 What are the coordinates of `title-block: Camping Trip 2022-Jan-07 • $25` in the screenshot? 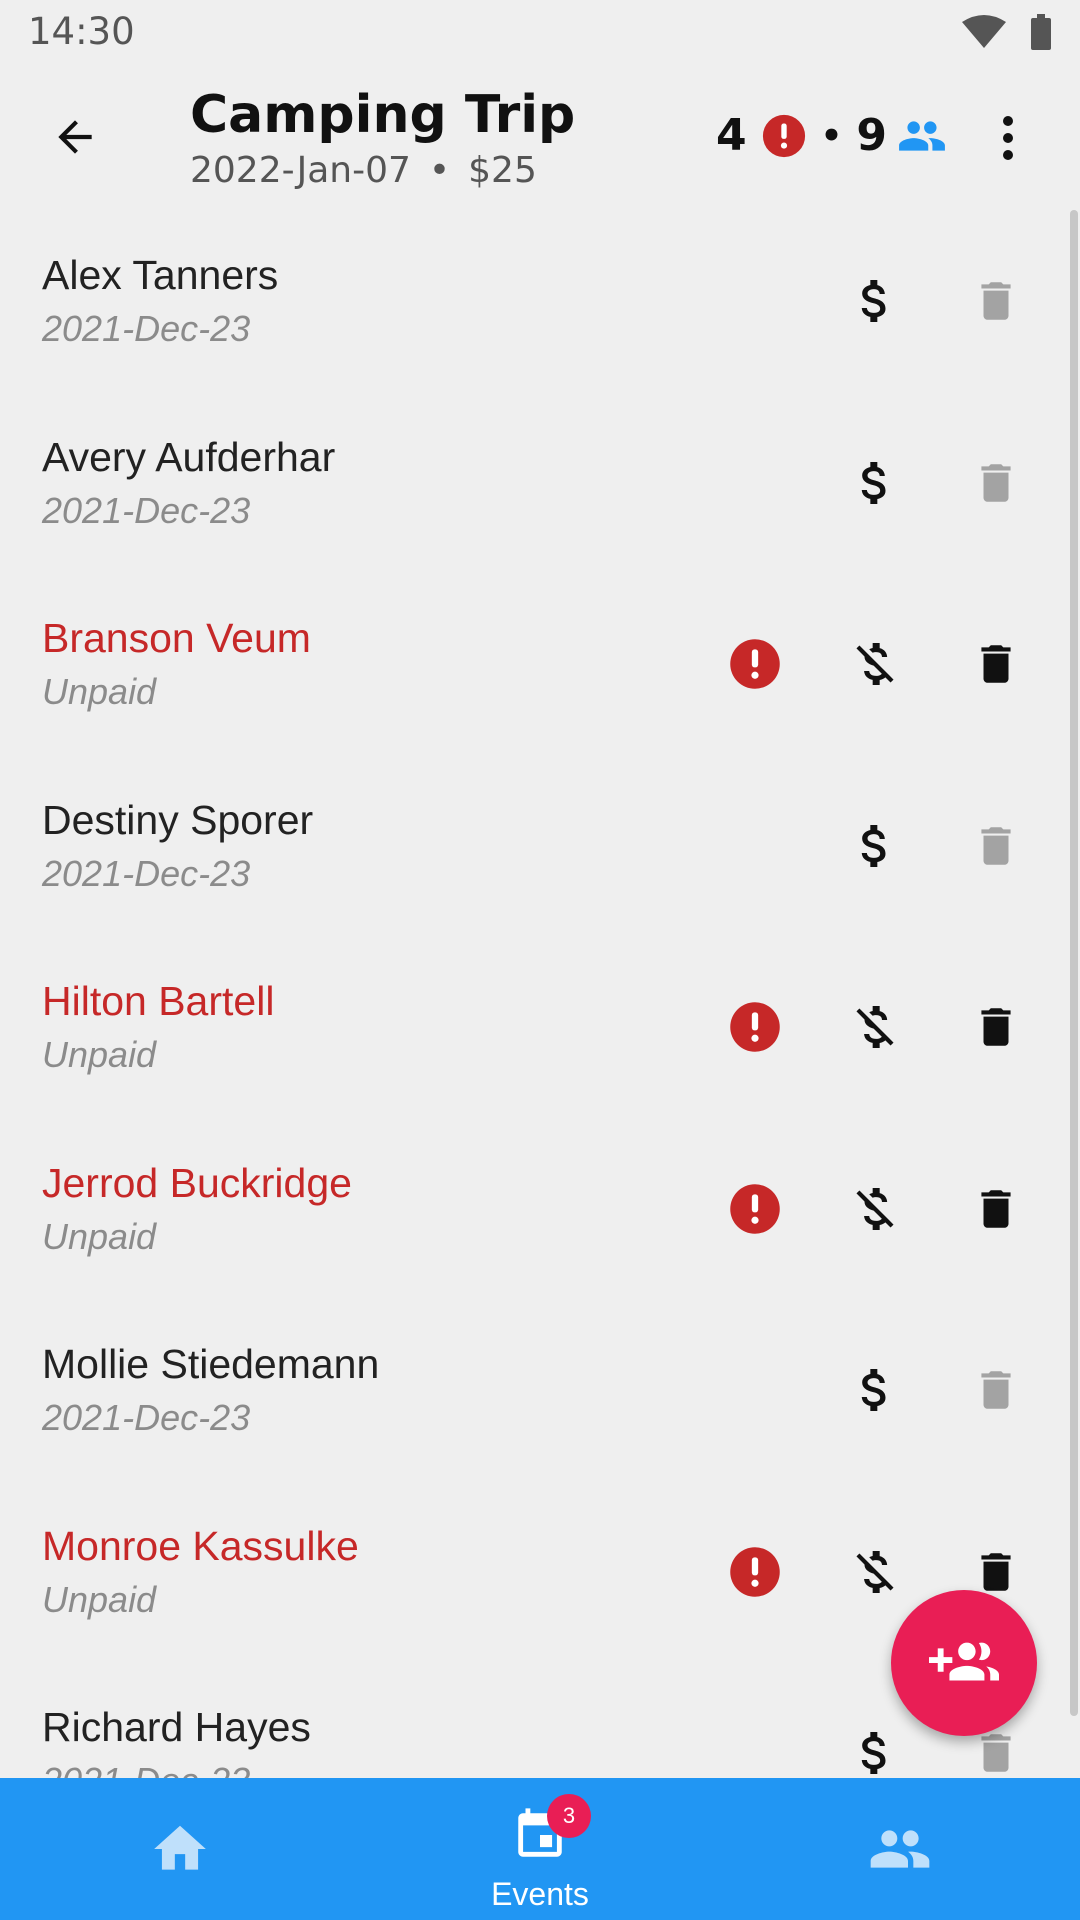 It's located at (382, 137).